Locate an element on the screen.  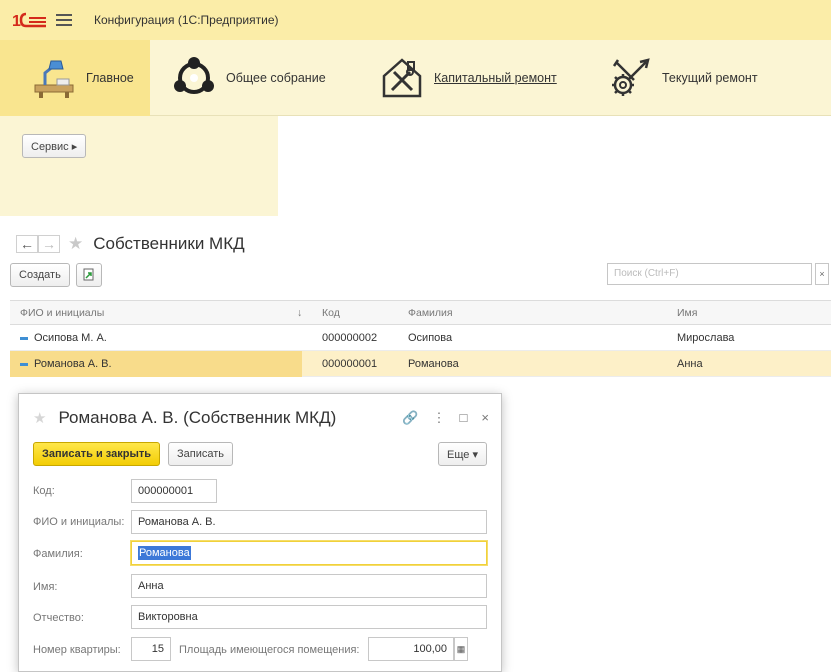
section-current-repair-label: Текущий ремонт is located at coordinates (710, 78).